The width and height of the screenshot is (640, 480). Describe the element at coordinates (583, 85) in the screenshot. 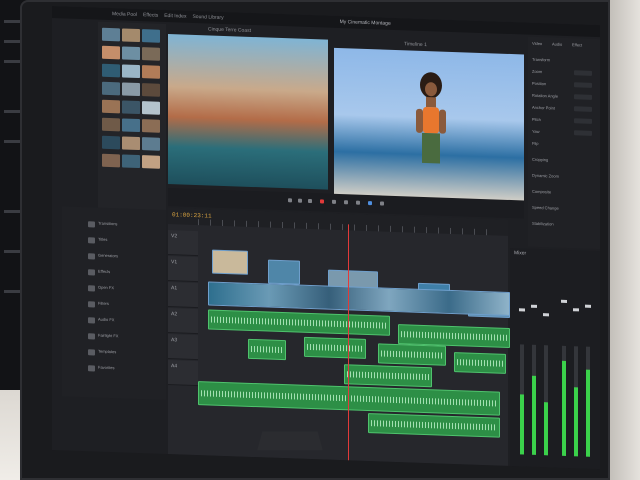

I see `position-field` at that location.